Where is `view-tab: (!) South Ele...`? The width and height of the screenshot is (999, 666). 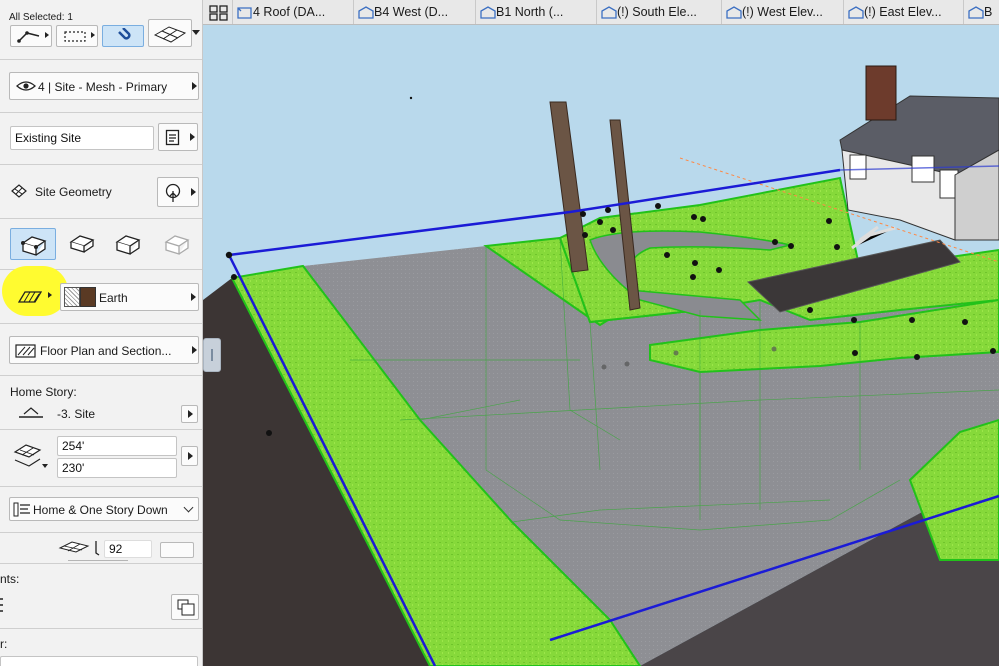 view-tab: (!) South Ele... is located at coordinates (659, 12).